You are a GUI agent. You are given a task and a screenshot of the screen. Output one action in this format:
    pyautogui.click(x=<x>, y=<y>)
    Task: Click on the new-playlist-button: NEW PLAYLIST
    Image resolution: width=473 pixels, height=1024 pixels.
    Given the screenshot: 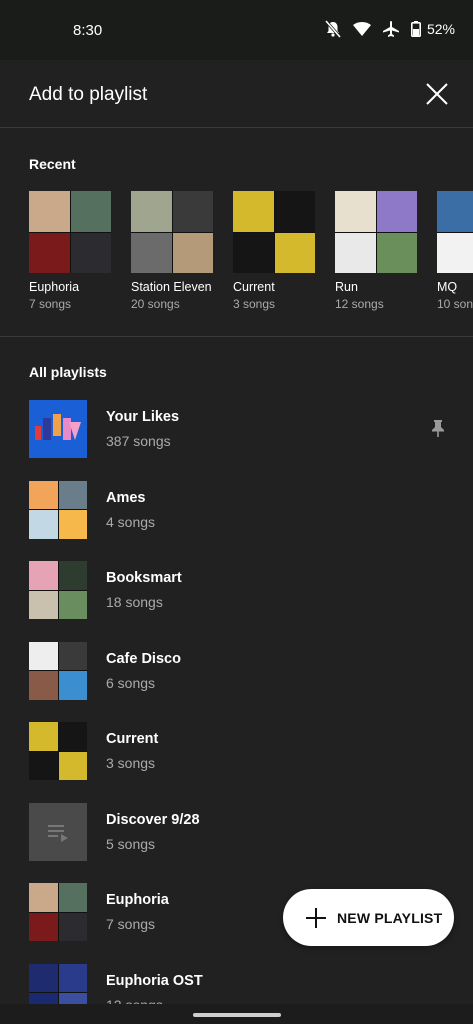 What is the action you would take?
    pyautogui.click(x=368, y=917)
    